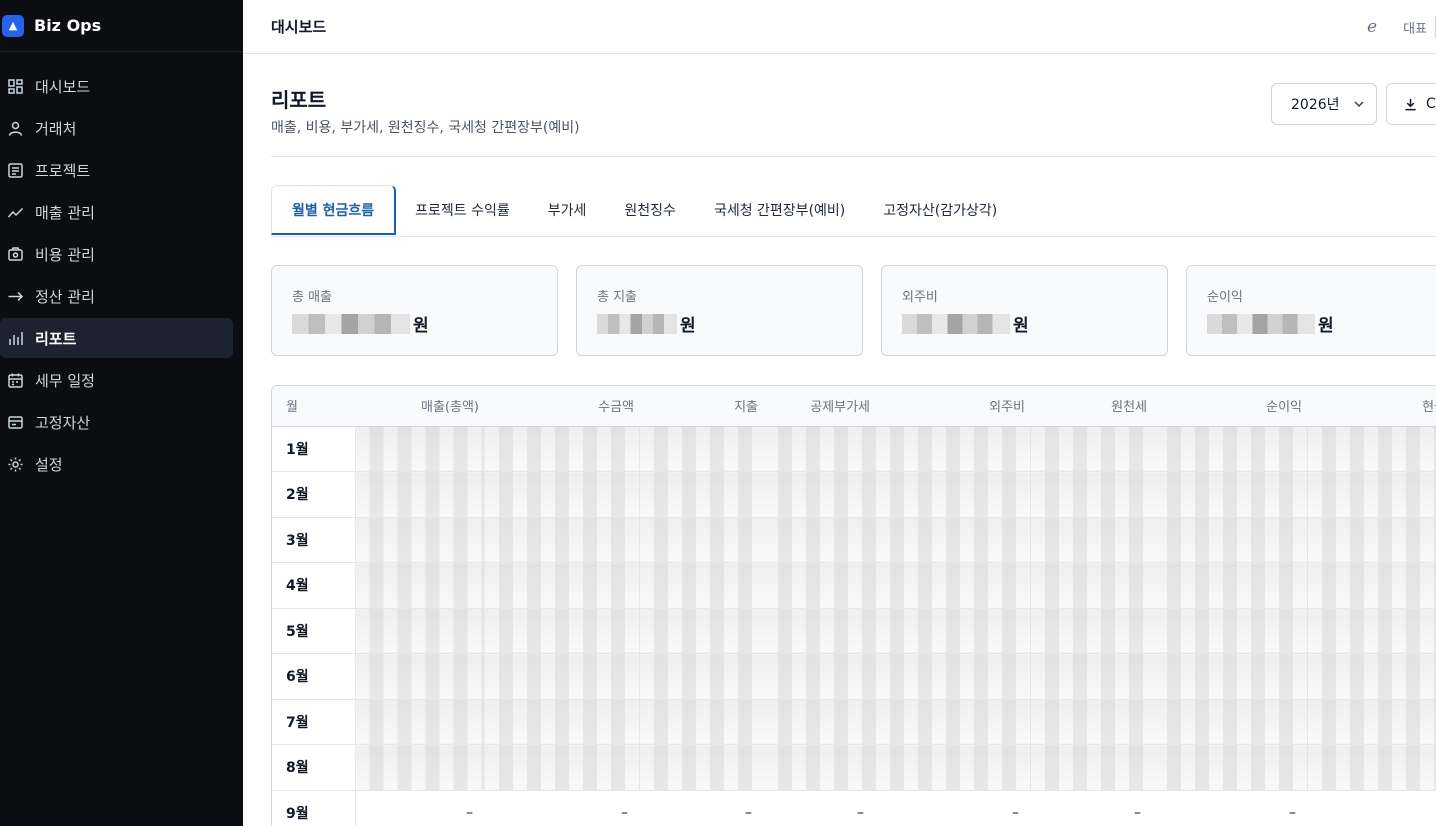 This screenshot has height=826, width=1436. I want to click on table-row: 5월, so click(854, 631).